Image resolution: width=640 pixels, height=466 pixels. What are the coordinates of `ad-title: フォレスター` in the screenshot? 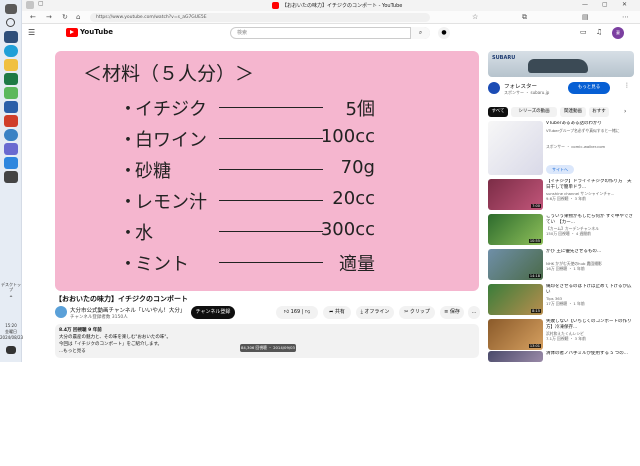 It's located at (520, 86).